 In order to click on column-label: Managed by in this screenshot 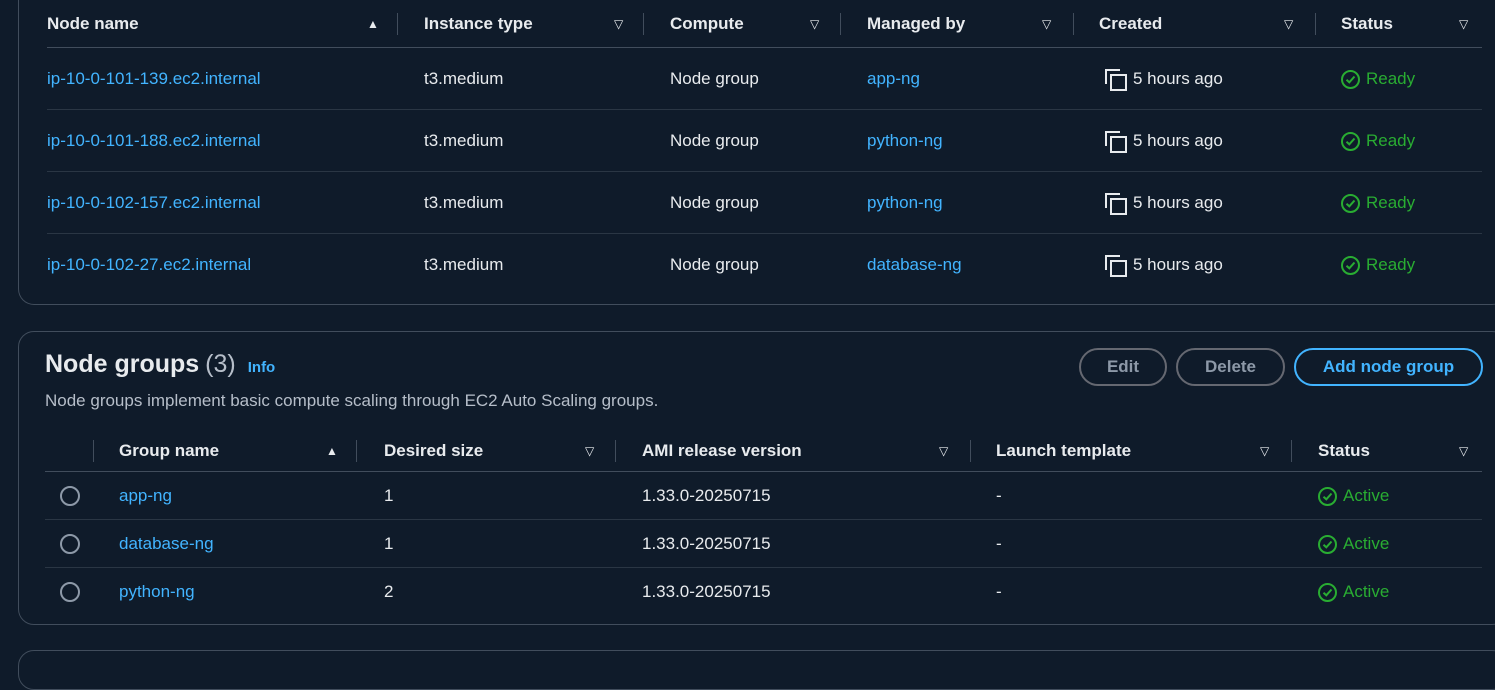, I will do `click(916, 23)`.